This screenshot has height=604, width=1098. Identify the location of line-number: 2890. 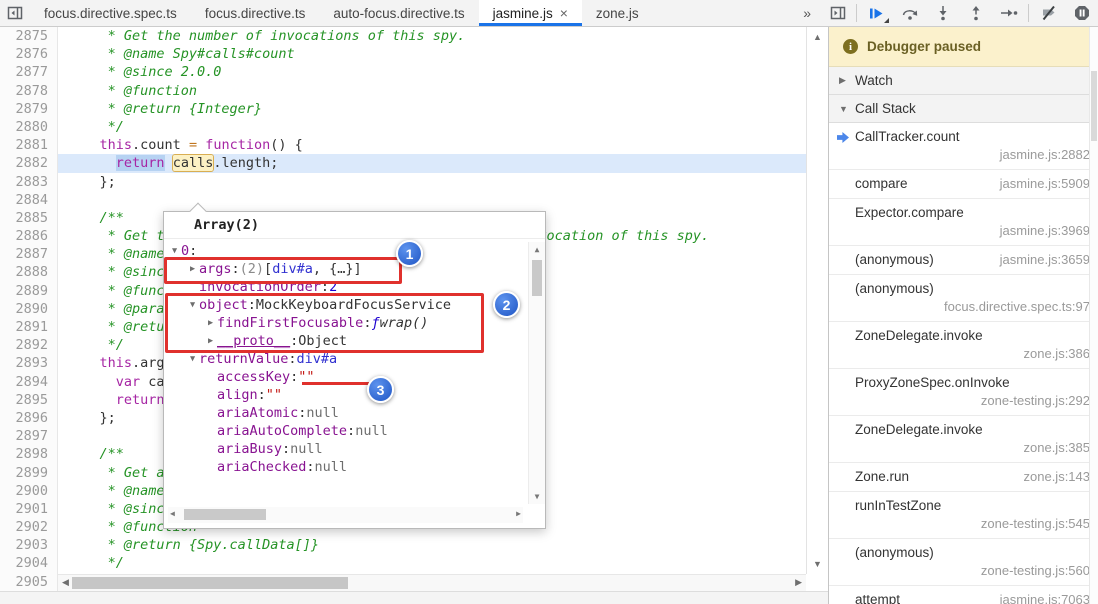
(29, 308).